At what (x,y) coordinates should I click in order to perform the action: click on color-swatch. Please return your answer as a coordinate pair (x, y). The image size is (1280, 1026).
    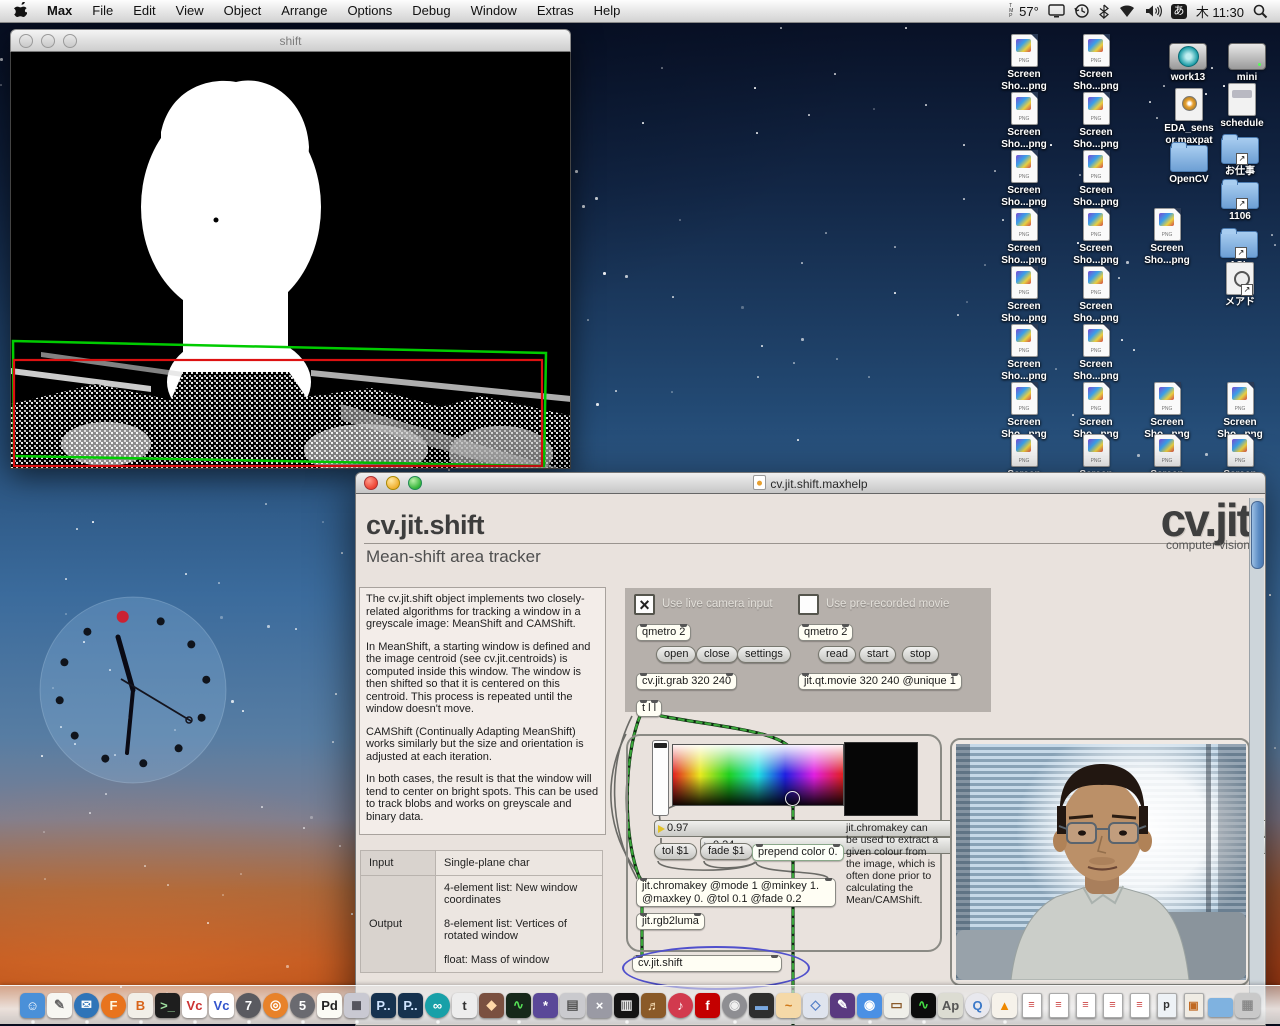
    Looking at the image, I should click on (758, 775).